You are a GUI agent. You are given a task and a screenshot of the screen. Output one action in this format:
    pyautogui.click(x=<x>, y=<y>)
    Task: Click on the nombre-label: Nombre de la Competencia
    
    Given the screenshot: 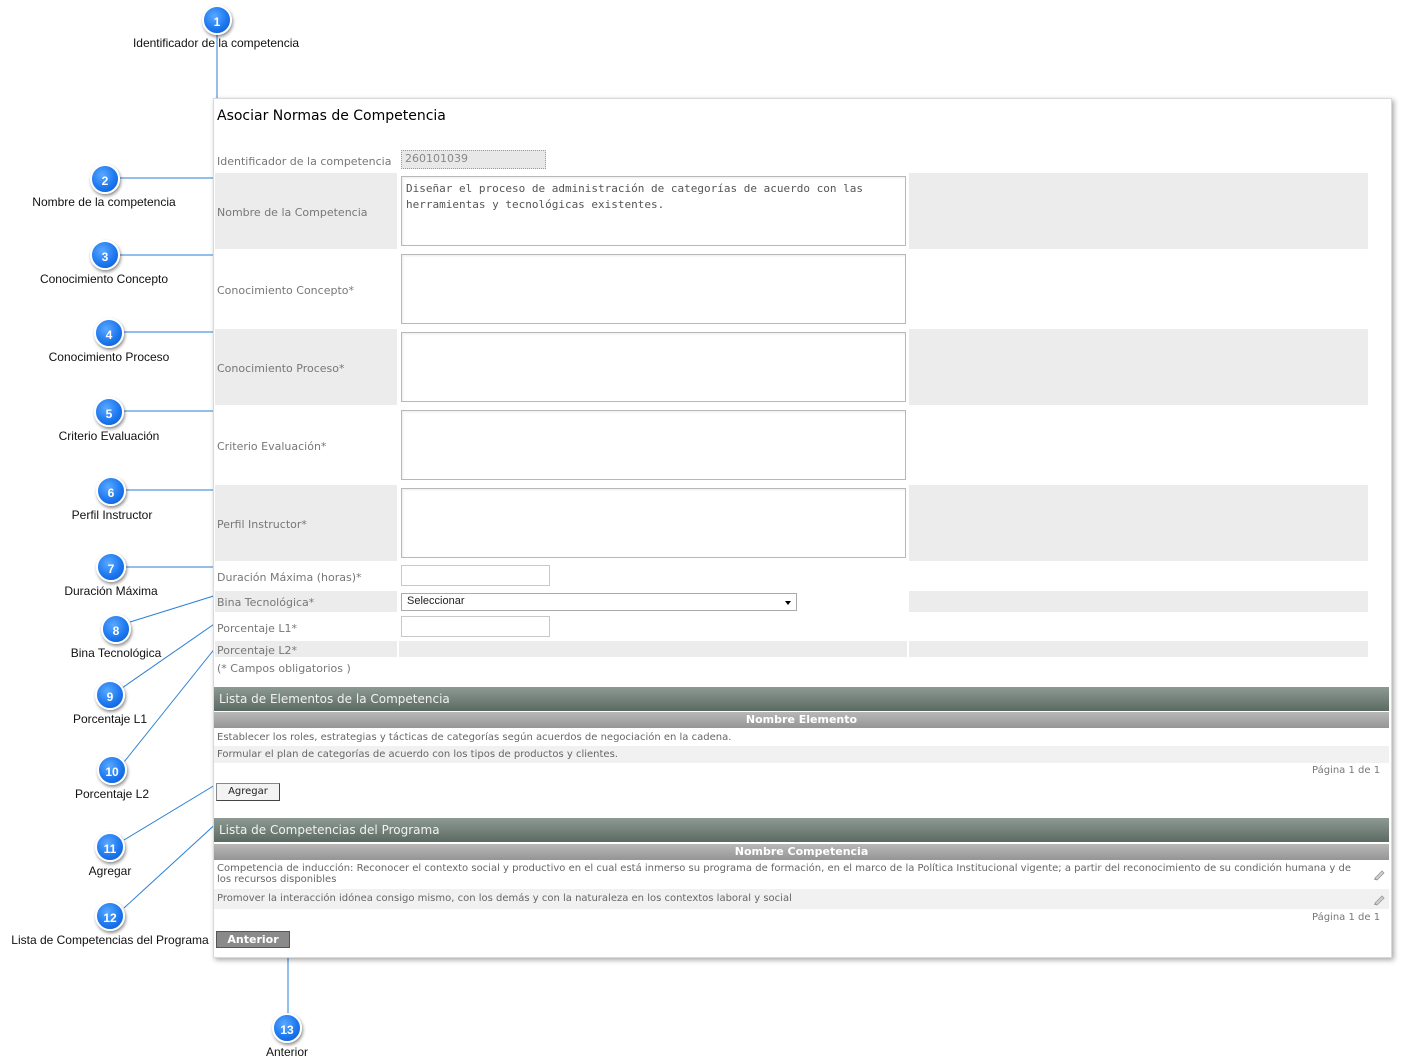 What is the action you would take?
    pyautogui.click(x=292, y=212)
    